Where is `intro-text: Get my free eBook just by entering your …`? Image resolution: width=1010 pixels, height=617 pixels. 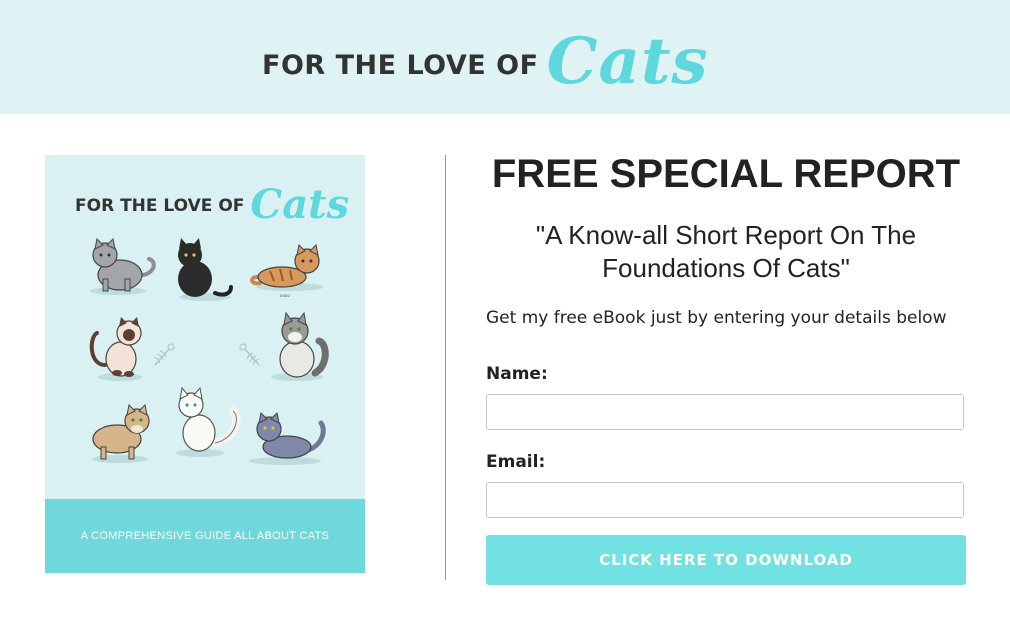 intro-text: Get my free eBook just by entering your … is located at coordinates (716, 318).